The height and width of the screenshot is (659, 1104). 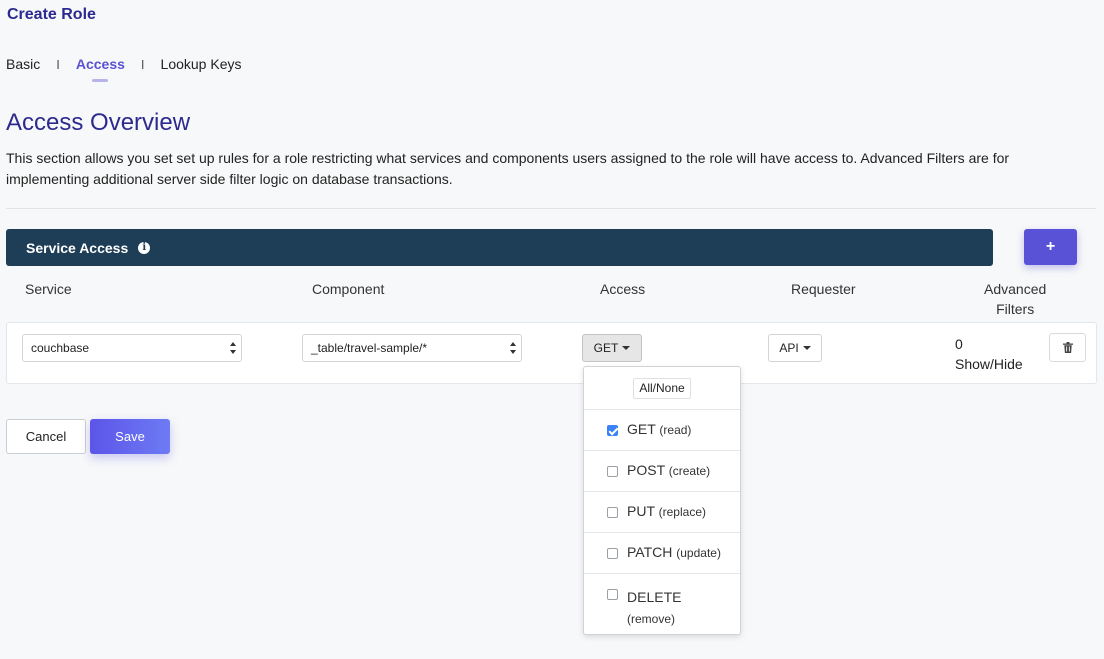 I want to click on access-option-delete: DELETE (remove), so click(x=662, y=605).